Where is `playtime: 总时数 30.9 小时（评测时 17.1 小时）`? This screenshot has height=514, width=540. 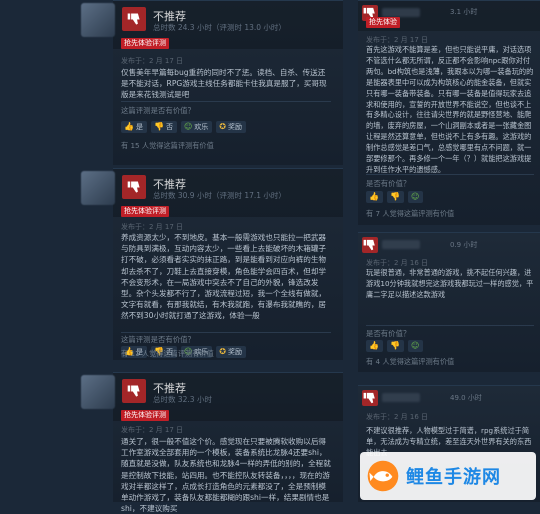 playtime: 总时数 30.9 小时（评测时 17.1 小时） is located at coordinates (219, 195).